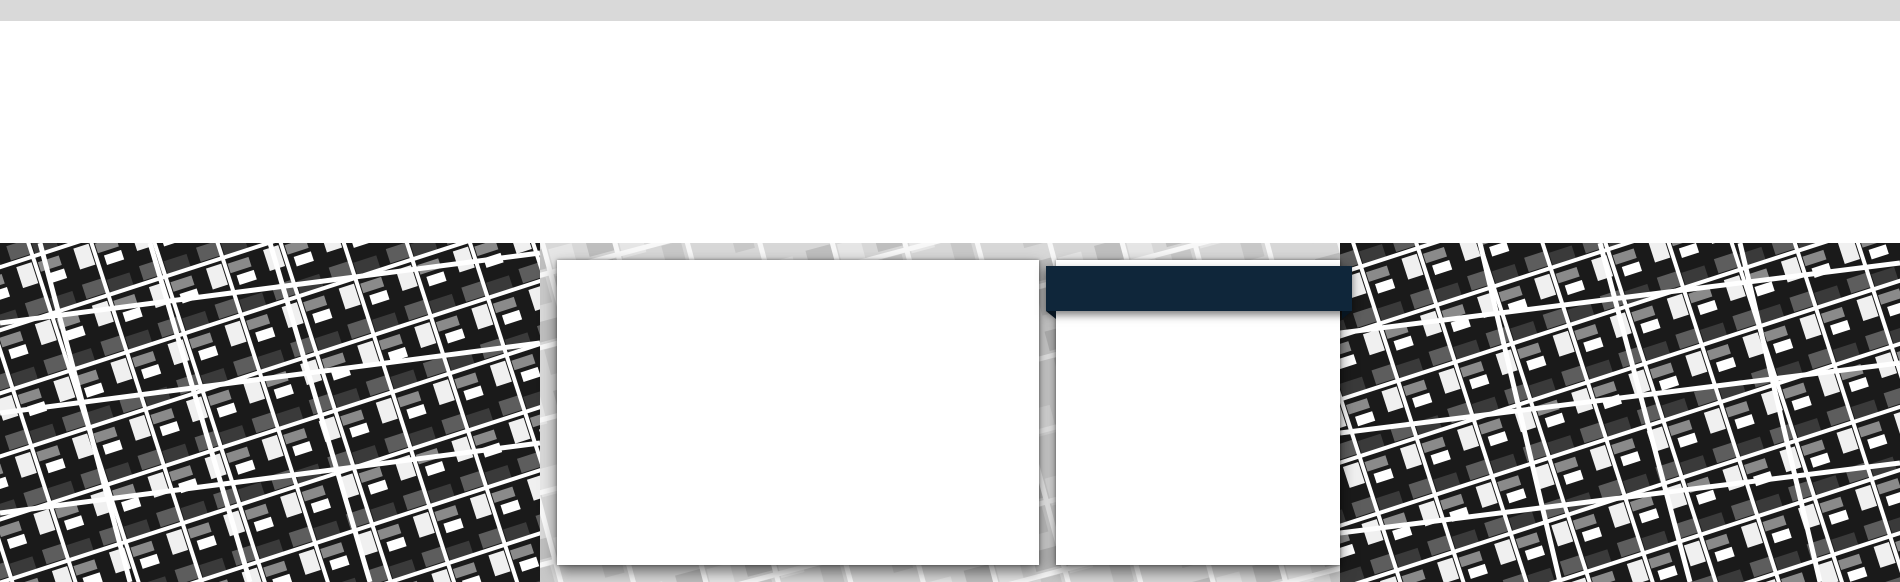  I want to click on left-content-card, so click(798, 412).